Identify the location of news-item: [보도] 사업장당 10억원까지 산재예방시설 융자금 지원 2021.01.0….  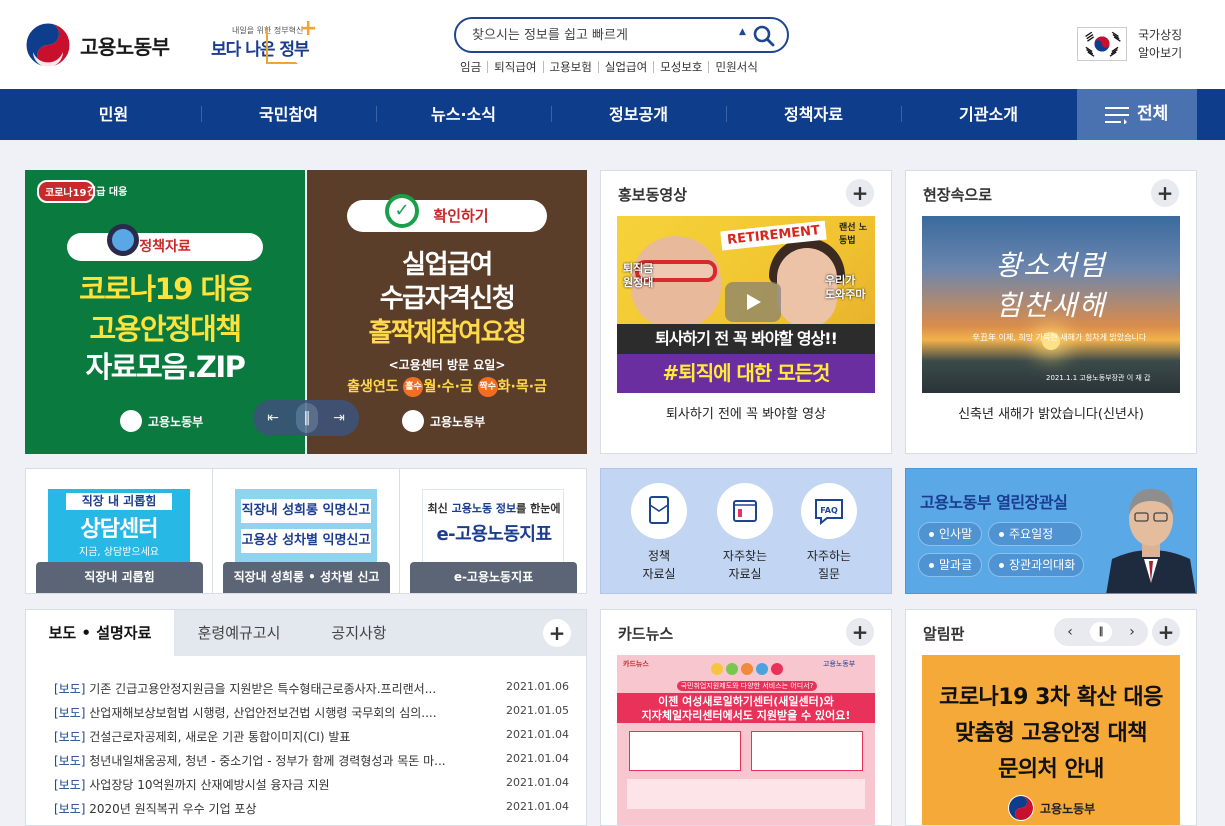
(311, 787).